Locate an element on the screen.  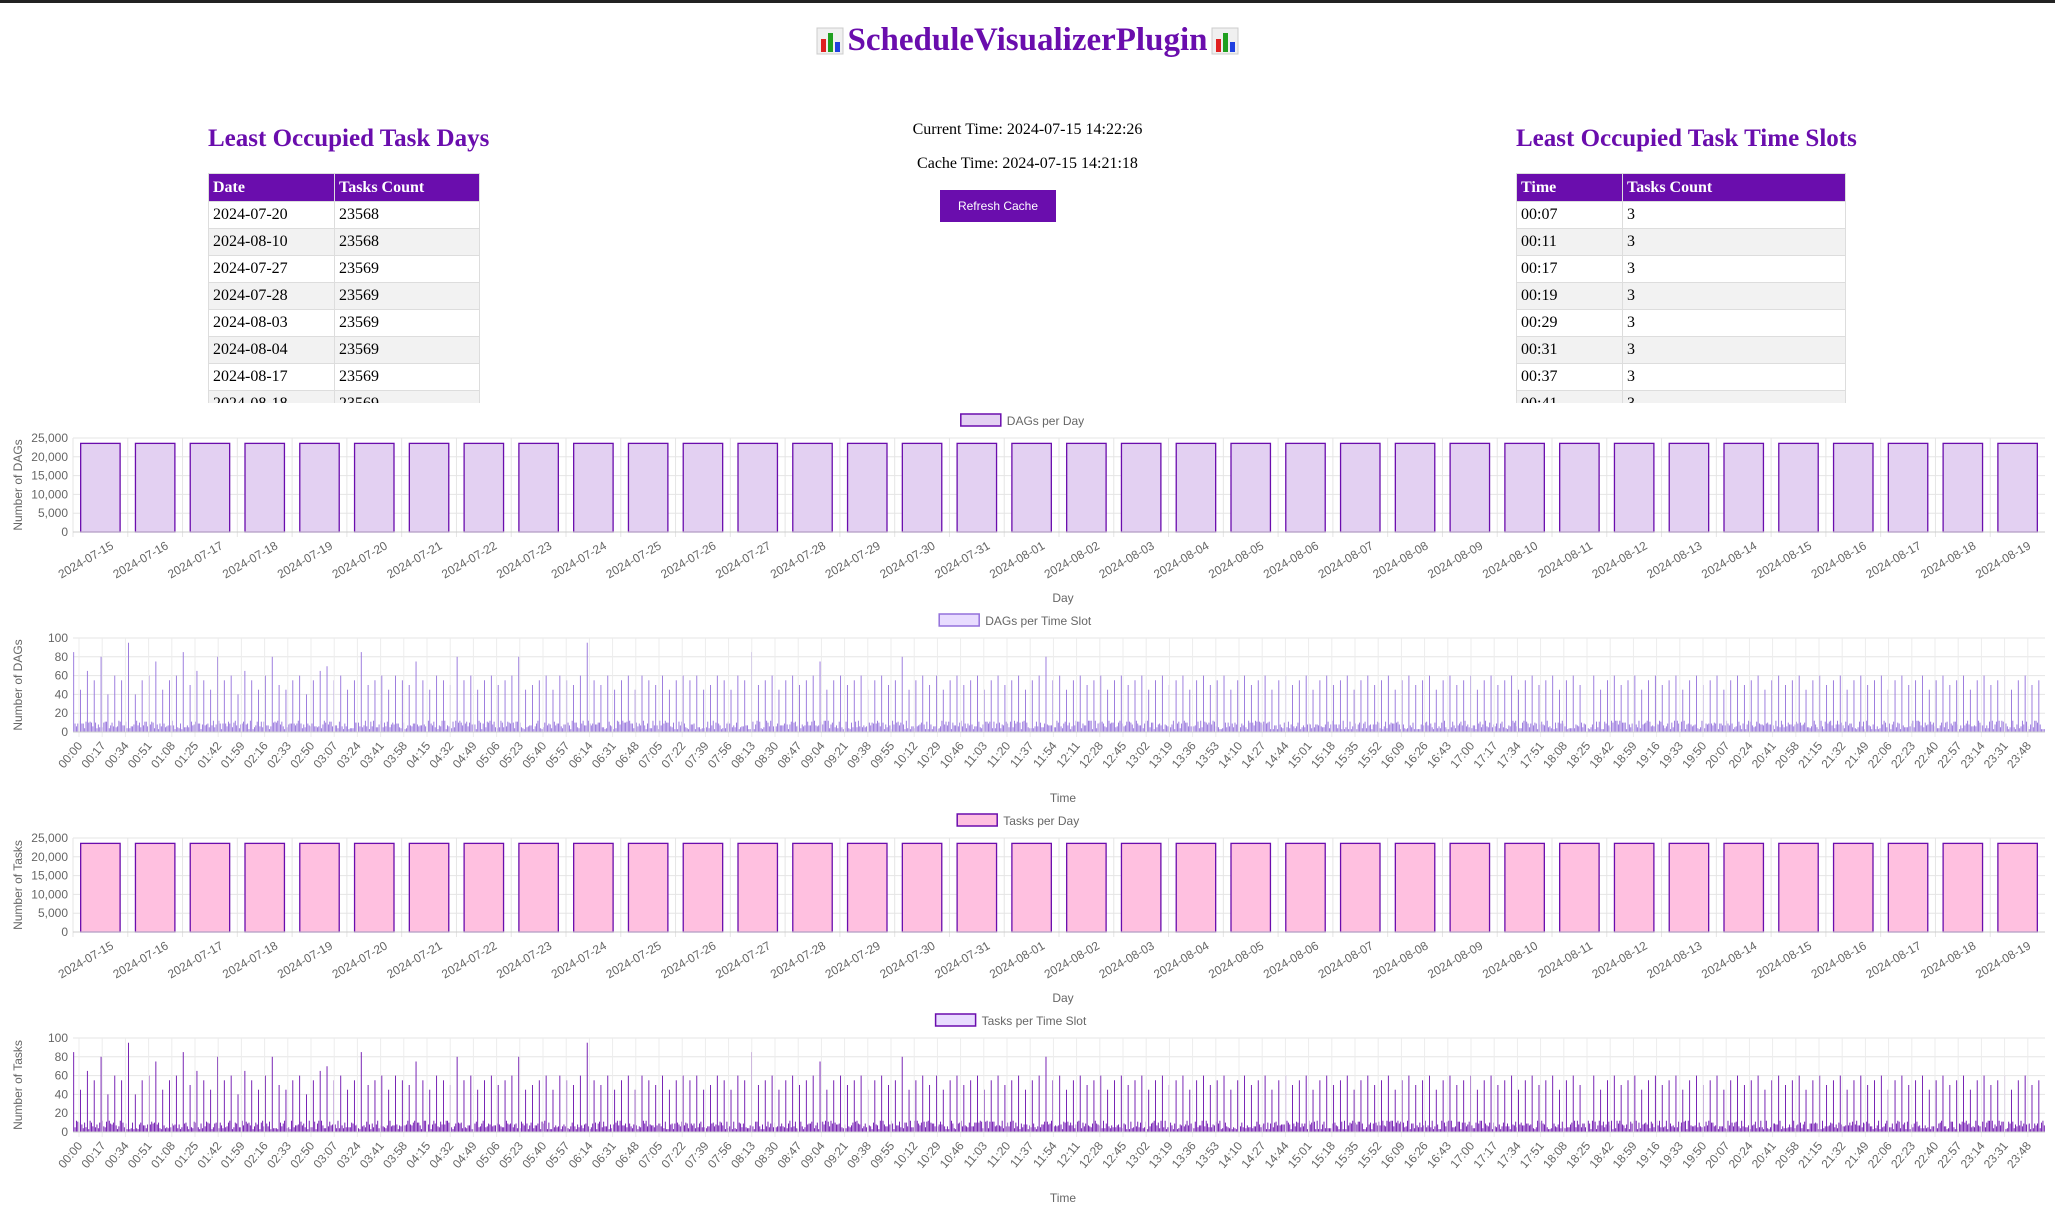
x-tick-label: 09:55 is located at coordinates (882, 1155).